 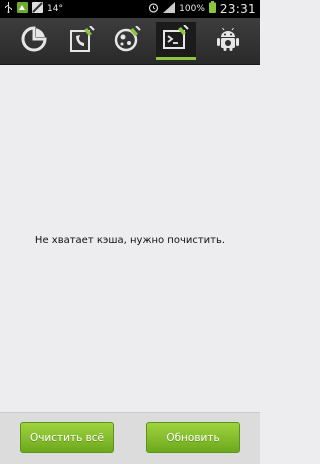 I want to click on battery-percent: 100%, so click(x=192, y=8).